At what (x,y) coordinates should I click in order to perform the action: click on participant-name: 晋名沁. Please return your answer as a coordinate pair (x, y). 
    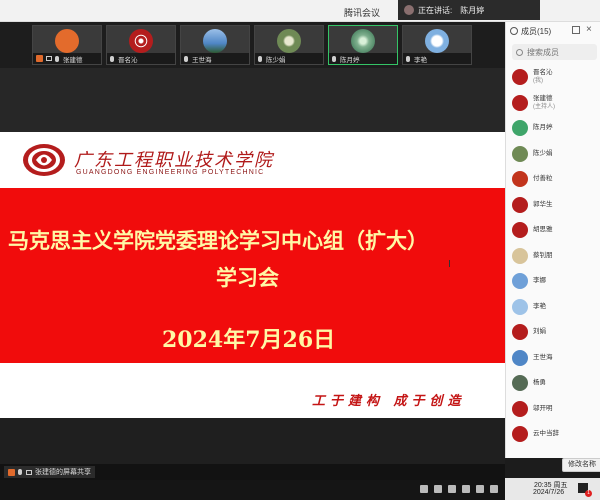
    Looking at the image, I should click on (128, 60).